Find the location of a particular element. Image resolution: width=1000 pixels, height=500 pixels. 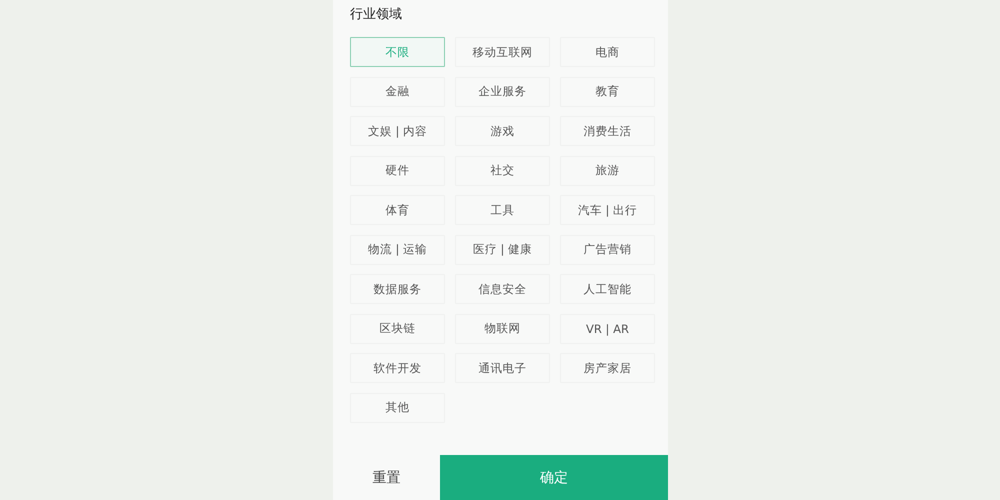

option-chip: 移动互联网 is located at coordinates (502, 52).